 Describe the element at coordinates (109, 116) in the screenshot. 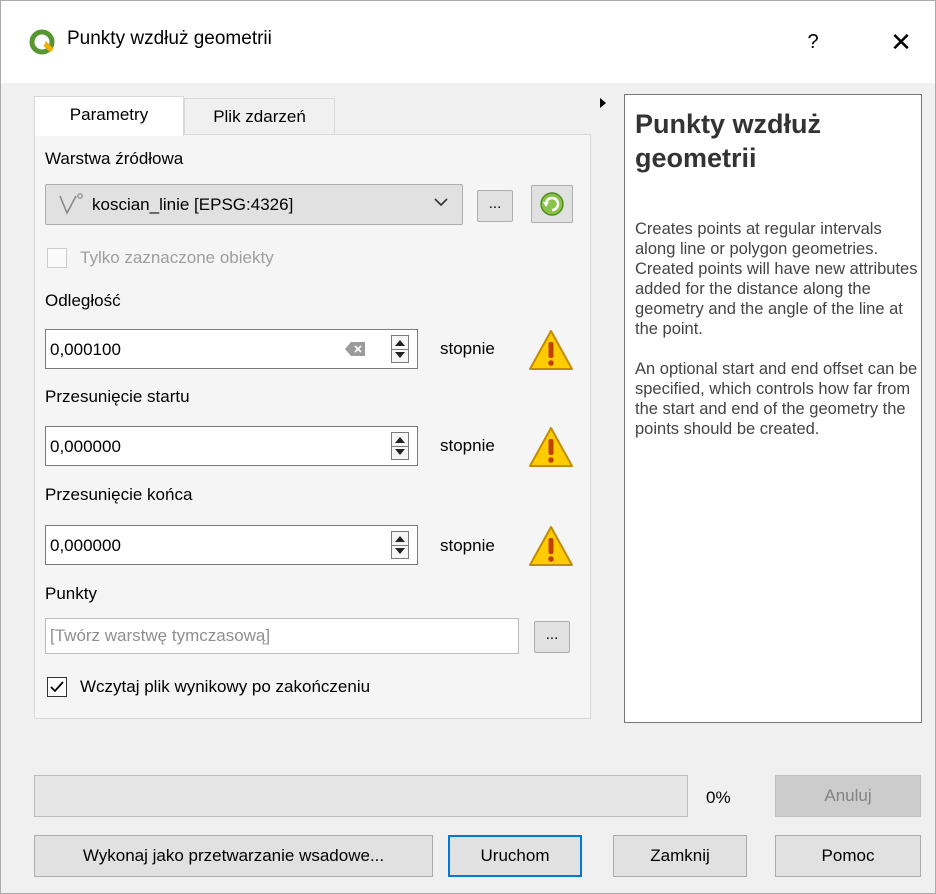

I see `tab-parameters: Parametry` at that location.